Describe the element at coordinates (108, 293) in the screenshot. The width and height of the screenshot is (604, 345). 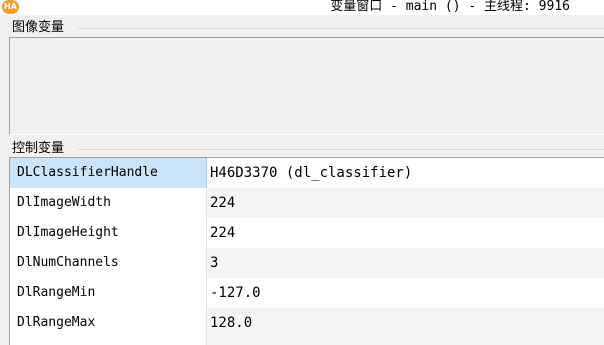
I see `variable-name: DlRangeMin` at that location.